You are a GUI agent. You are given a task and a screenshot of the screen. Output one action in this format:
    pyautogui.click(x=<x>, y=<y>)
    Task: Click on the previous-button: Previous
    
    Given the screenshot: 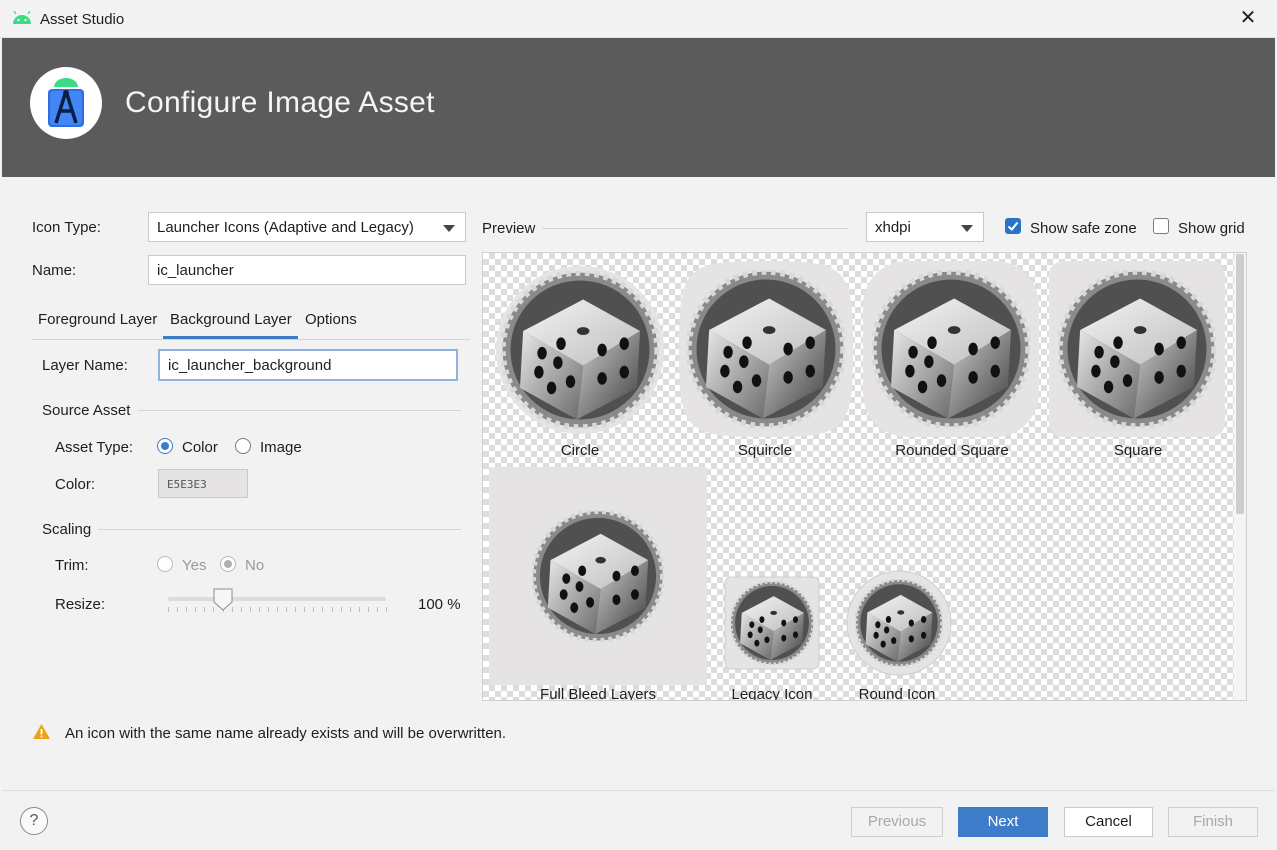 What is the action you would take?
    pyautogui.click(x=897, y=822)
    